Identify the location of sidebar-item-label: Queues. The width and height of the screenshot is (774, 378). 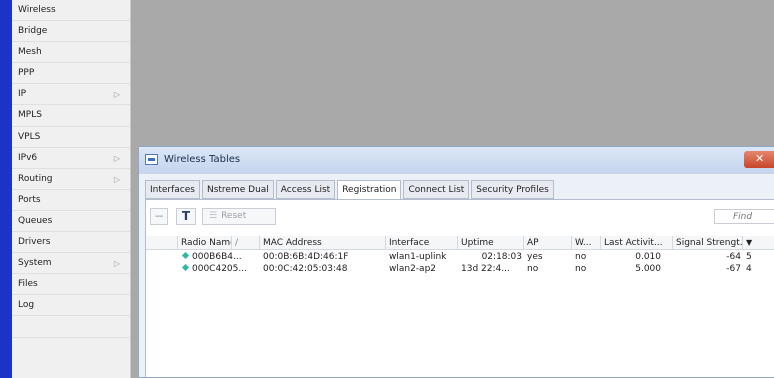
(35, 220).